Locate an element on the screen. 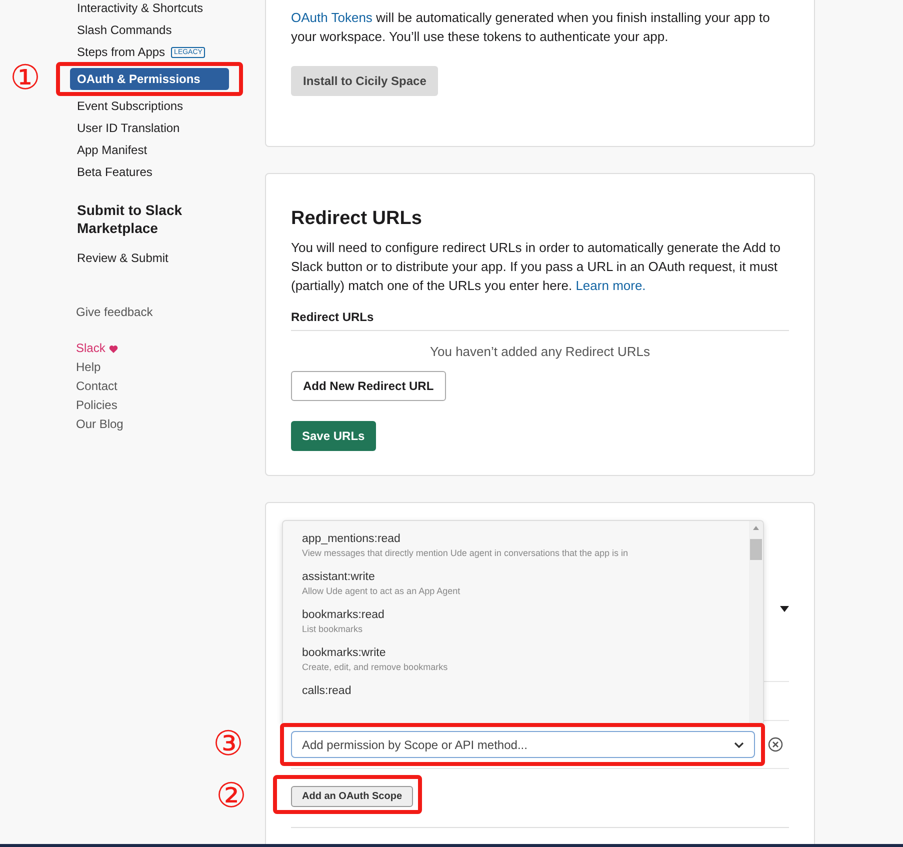  sidebar-item: Review & Submit is located at coordinates (149, 258).